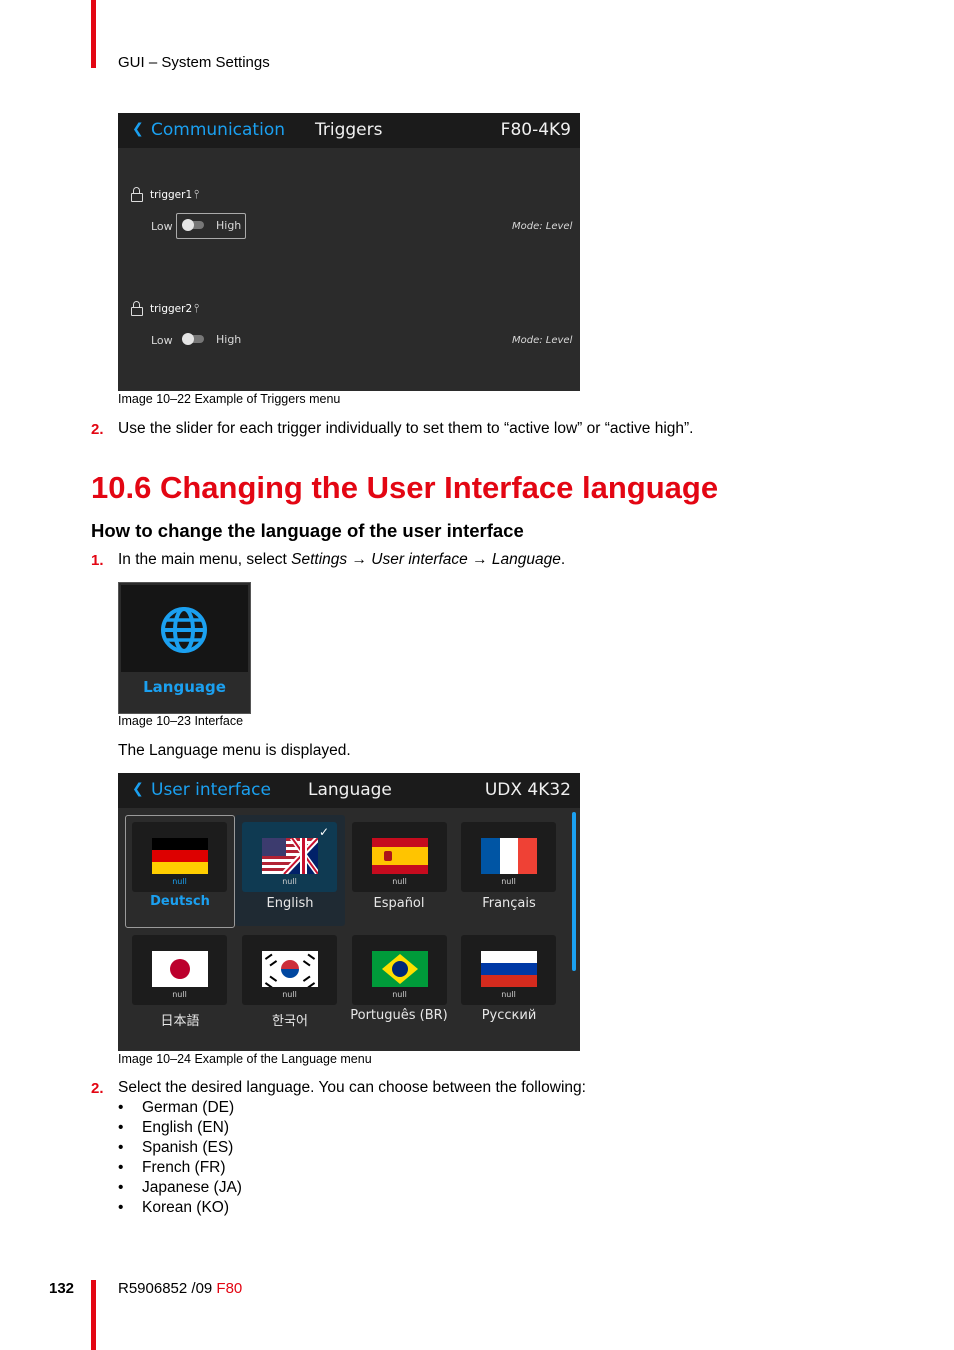  I want to click on trigger2-mode: Mode: Level, so click(542, 340).